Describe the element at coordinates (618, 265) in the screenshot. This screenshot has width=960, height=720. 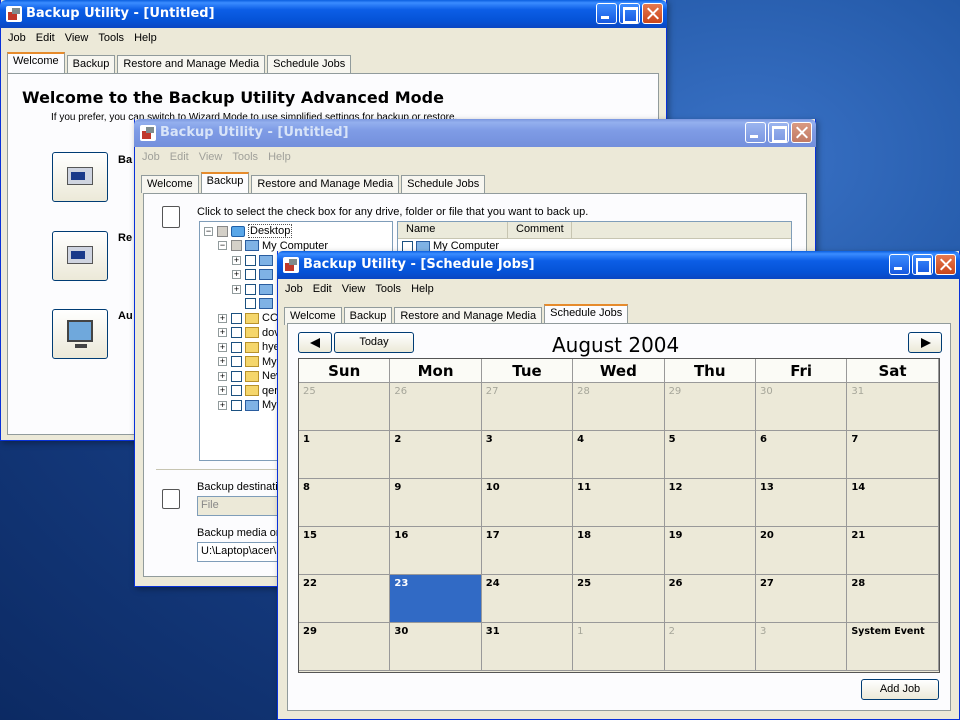
I see `title-bar: Backup Utility - [Schedule Jobs]` at that location.